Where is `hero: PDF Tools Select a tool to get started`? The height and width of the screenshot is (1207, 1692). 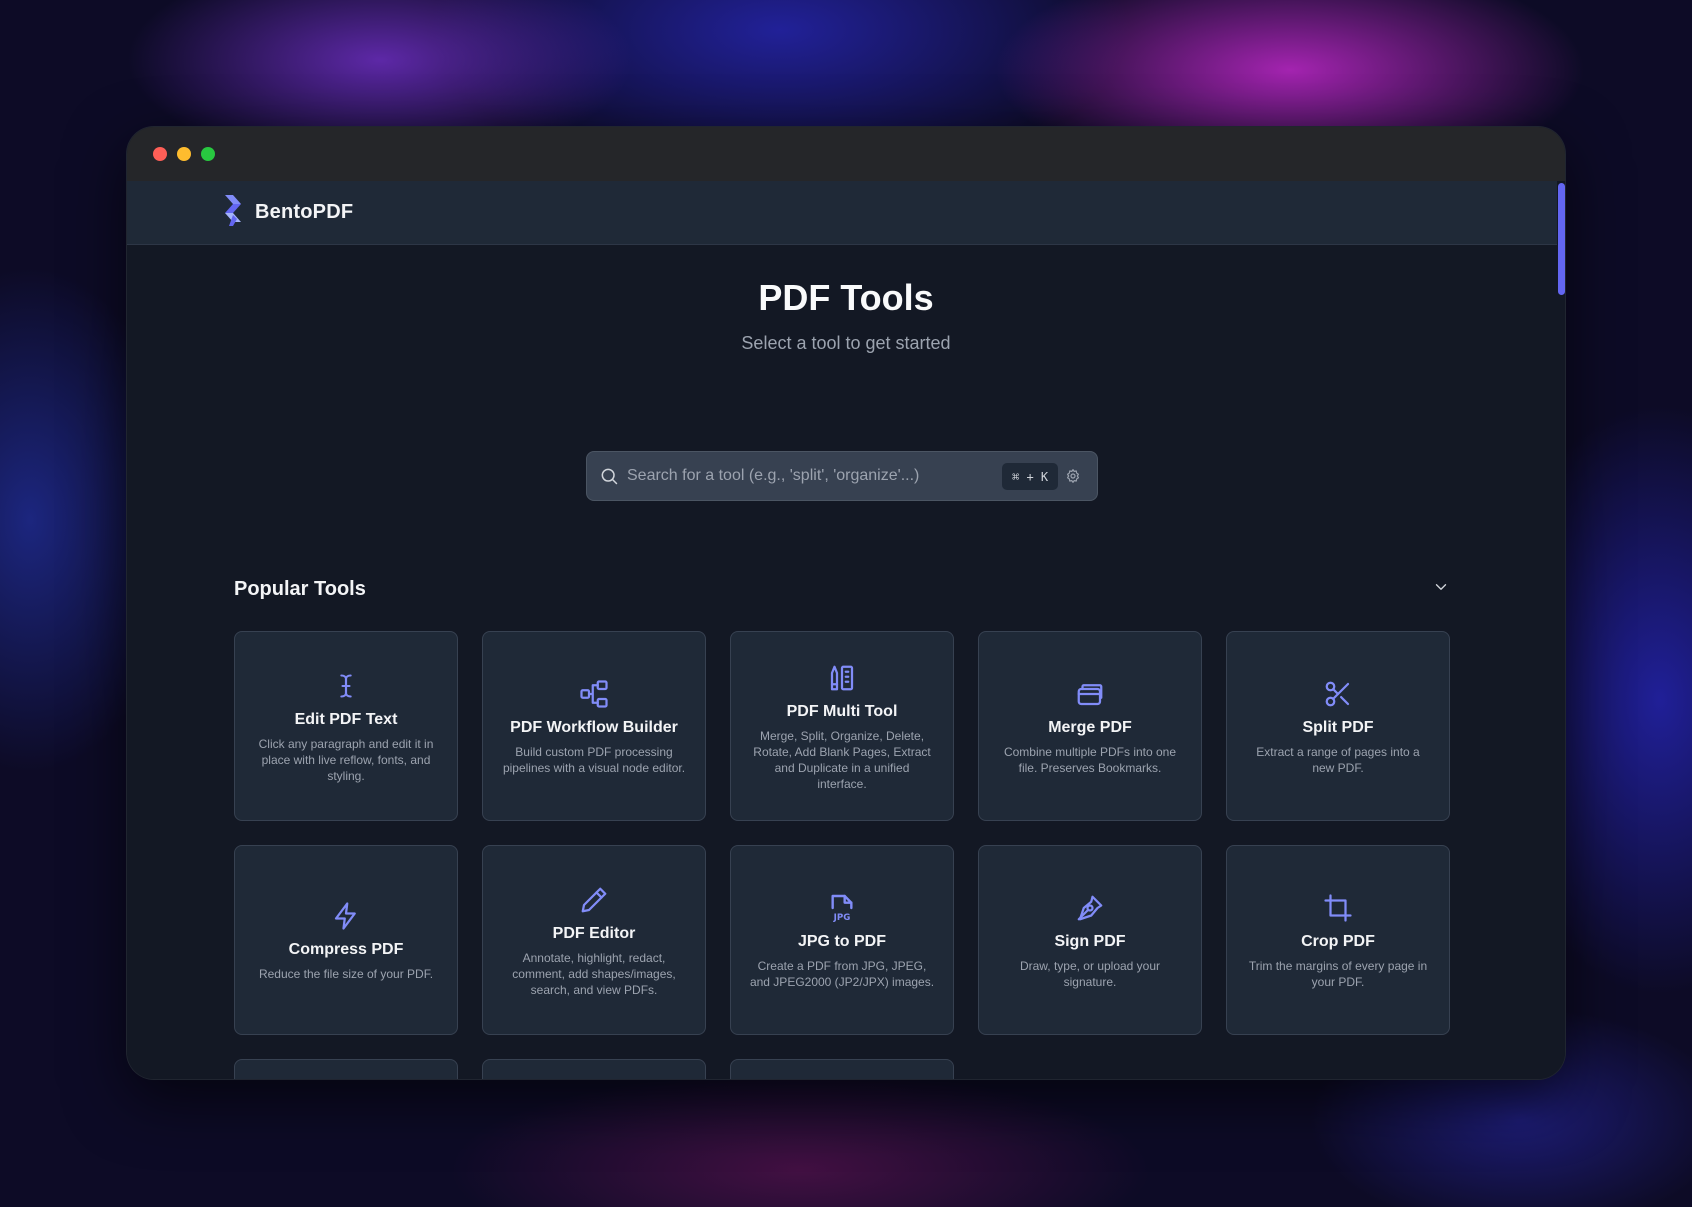 hero: PDF Tools Select a tool to get started is located at coordinates (846, 299).